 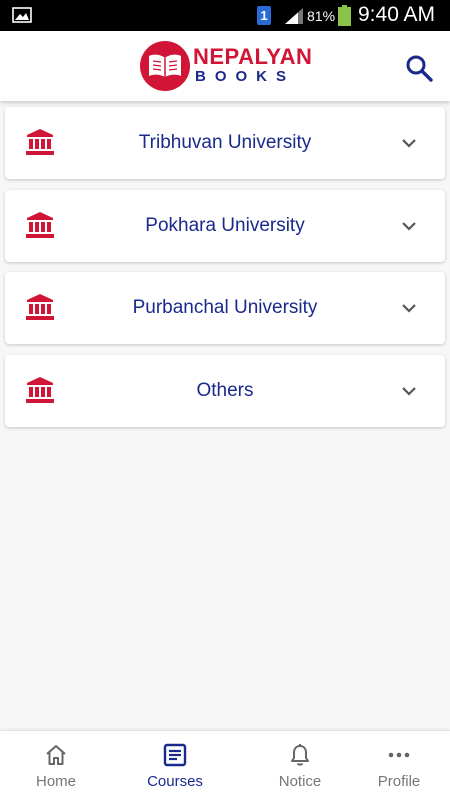 I want to click on sim-slot-badge: 1, so click(x=264, y=15).